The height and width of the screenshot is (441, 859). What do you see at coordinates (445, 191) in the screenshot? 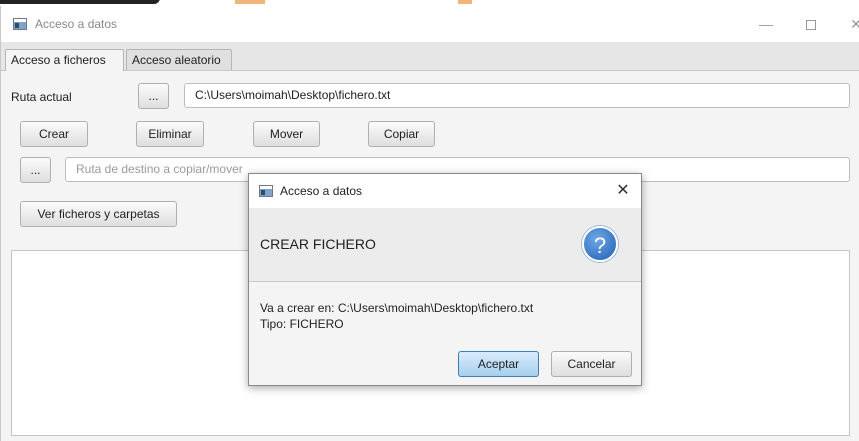
I see `dialog-title-bar: Acceso a datos ✕` at bounding box center [445, 191].